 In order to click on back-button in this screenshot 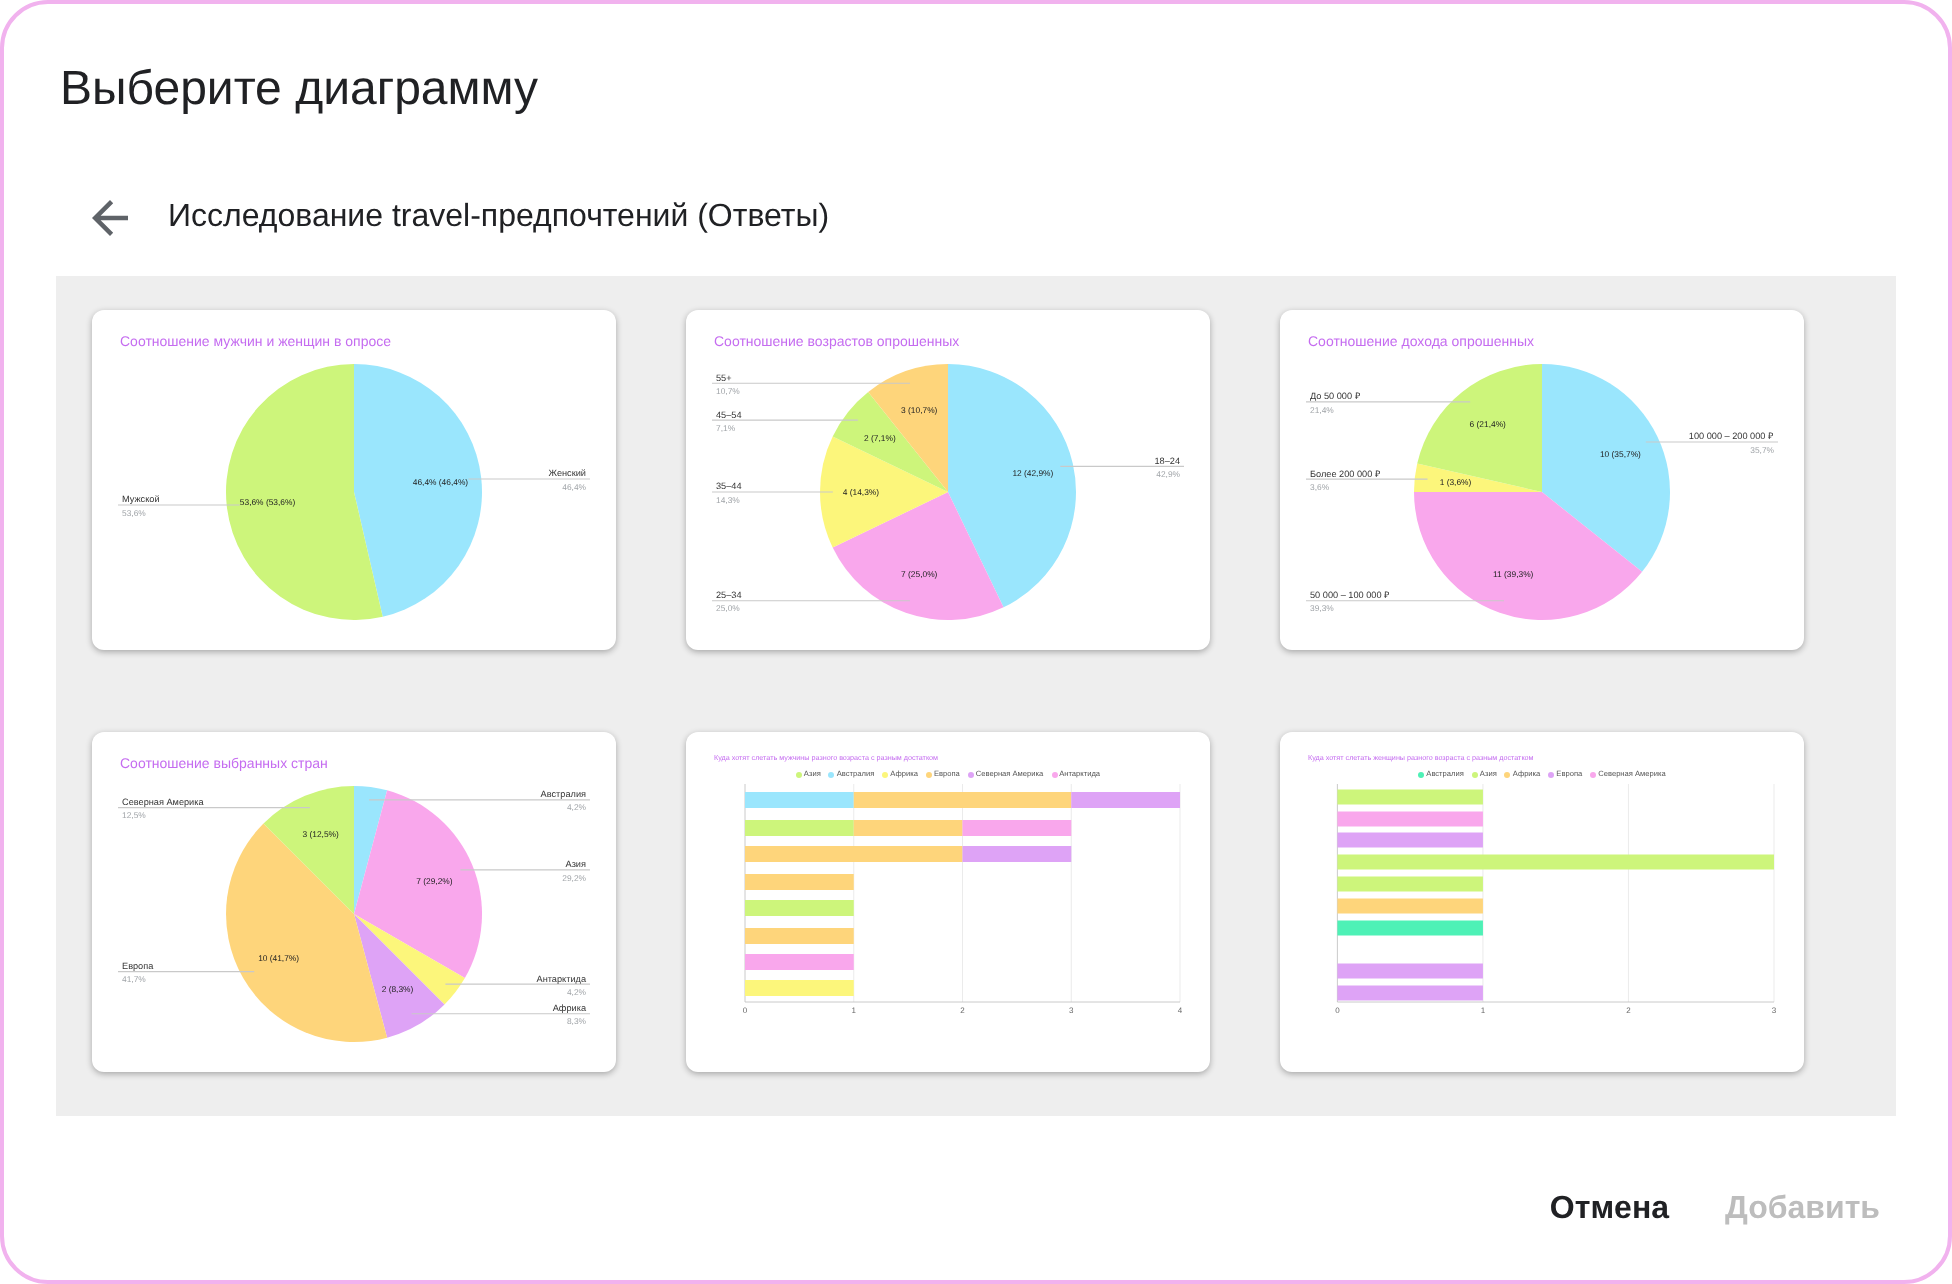, I will do `click(110, 218)`.